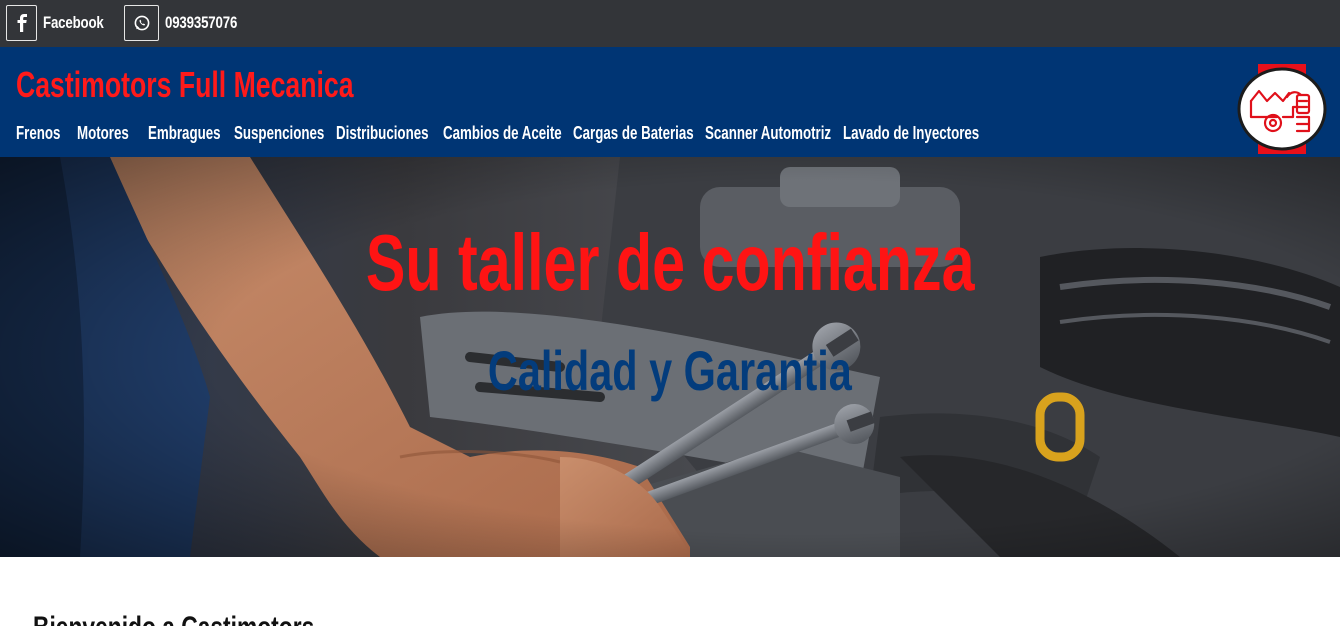 The width and height of the screenshot is (1340, 626). Describe the element at coordinates (112, 133) in the screenshot. I see `nav-item-motores: Motores` at that location.